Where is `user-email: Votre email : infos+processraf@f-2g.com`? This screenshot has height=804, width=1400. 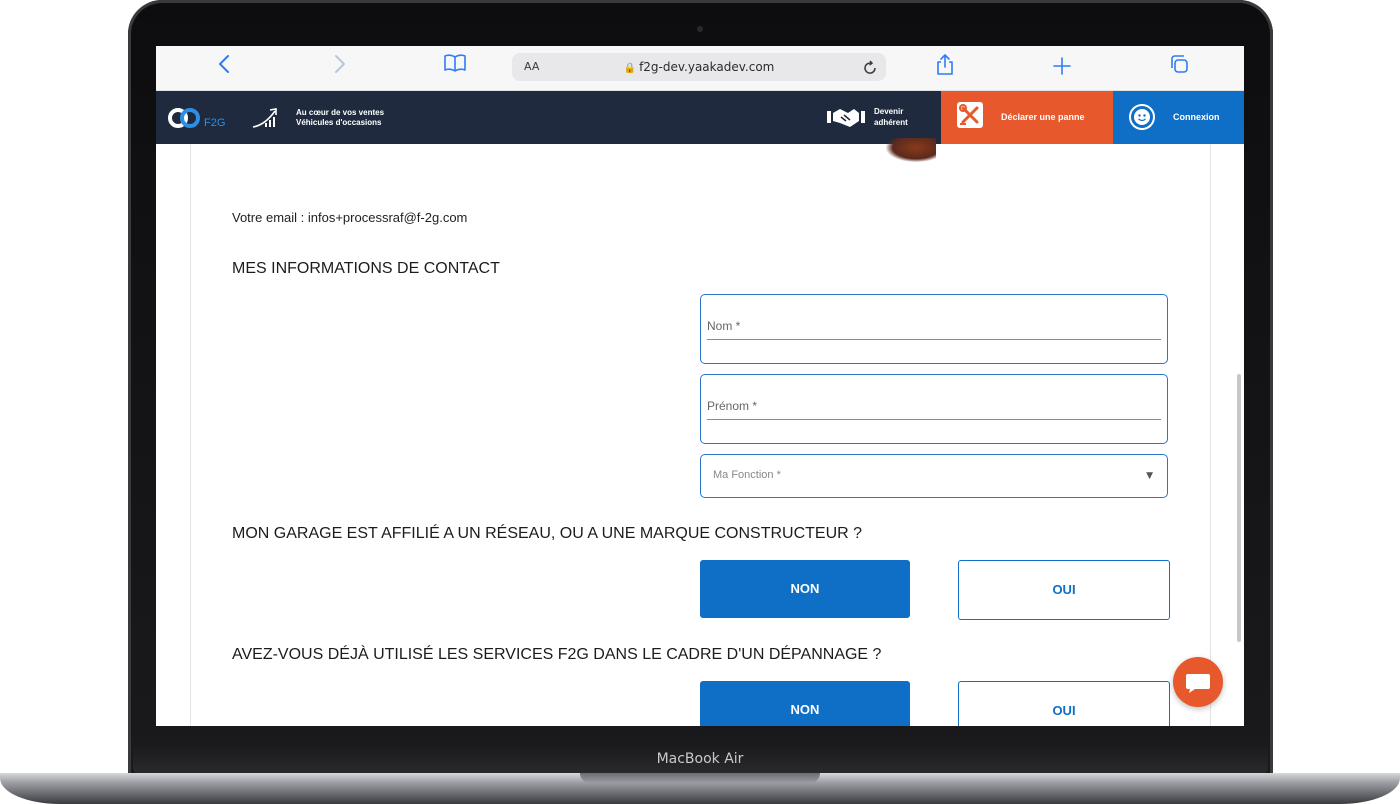 user-email: Votre email : infos+processraf@f-2g.com is located at coordinates (350, 217).